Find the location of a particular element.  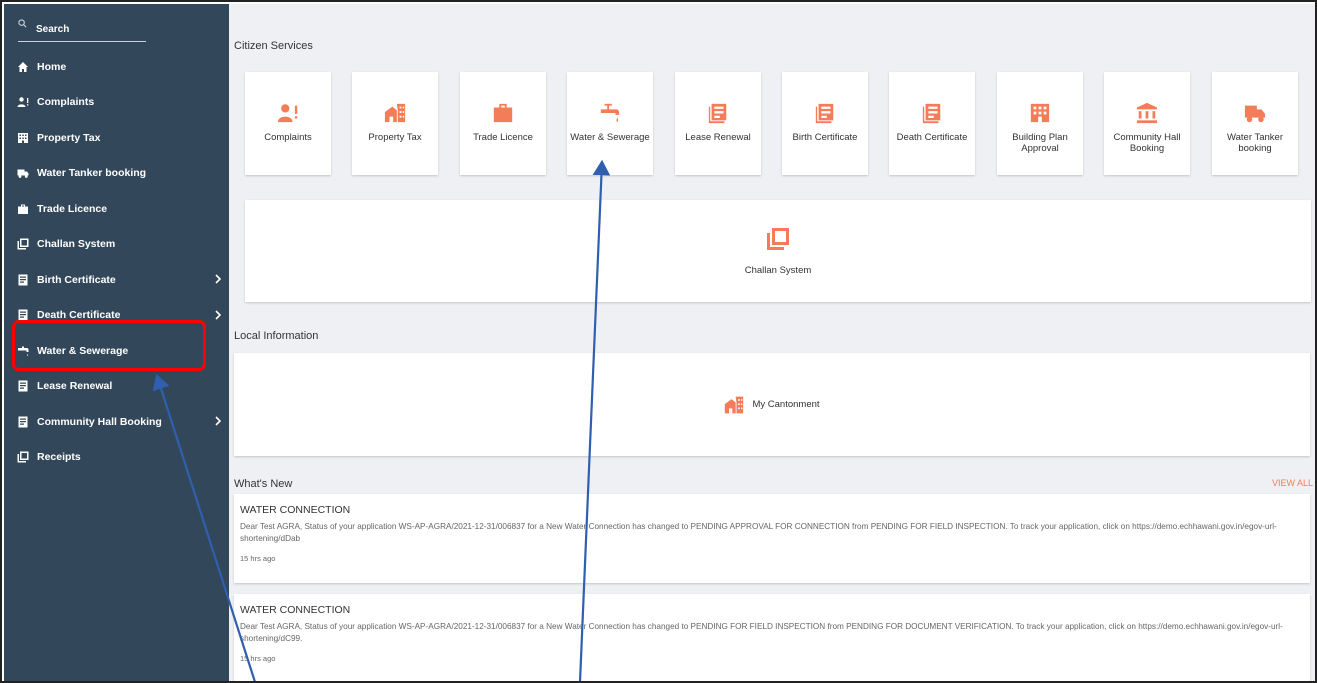

service-card-label: Complaints is located at coordinates (288, 137).